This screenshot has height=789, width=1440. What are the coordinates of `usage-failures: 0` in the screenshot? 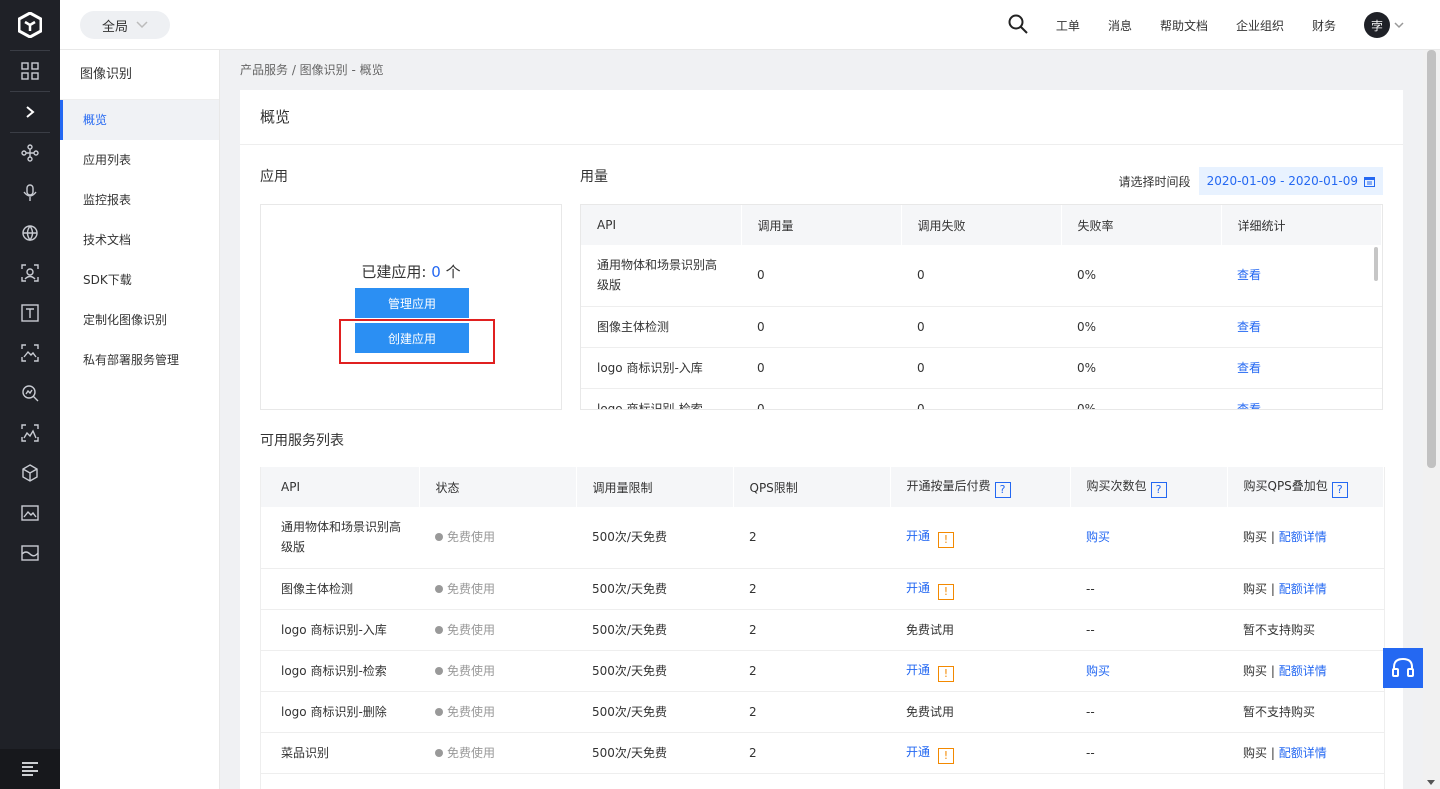 It's located at (981, 368).